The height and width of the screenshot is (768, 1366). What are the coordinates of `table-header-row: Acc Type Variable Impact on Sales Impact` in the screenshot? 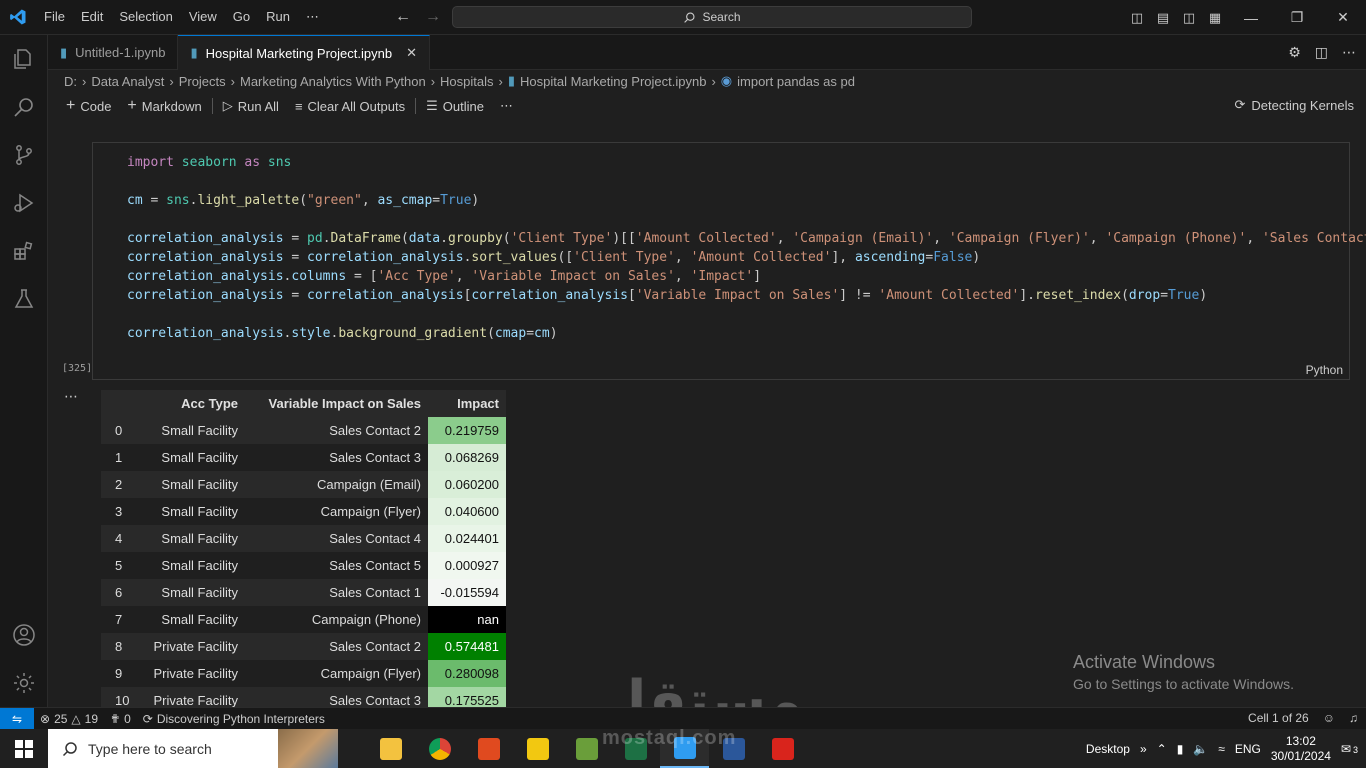 It's located at (303, 403).